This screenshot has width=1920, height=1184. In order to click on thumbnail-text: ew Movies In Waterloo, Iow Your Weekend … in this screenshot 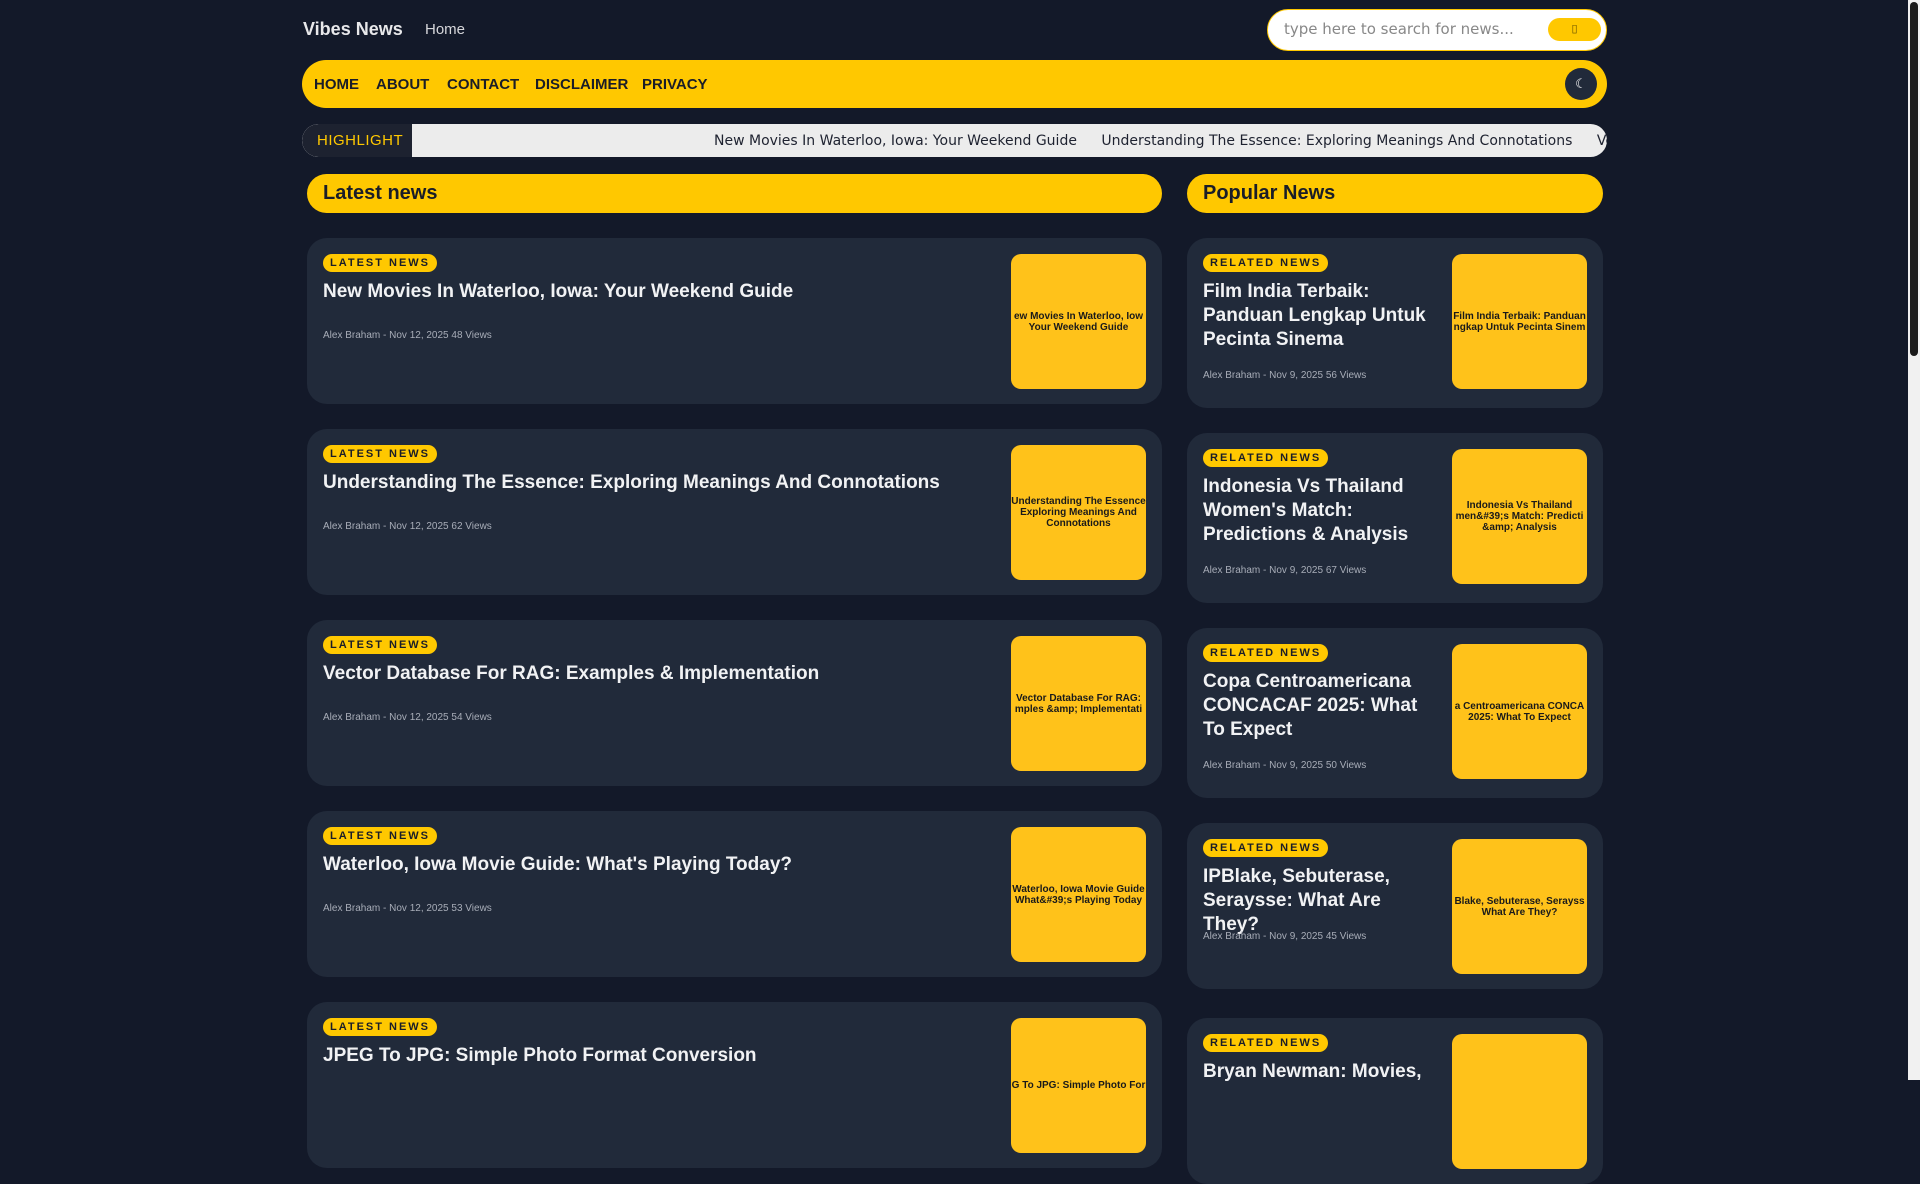, I will do `click(1078, 321)`.